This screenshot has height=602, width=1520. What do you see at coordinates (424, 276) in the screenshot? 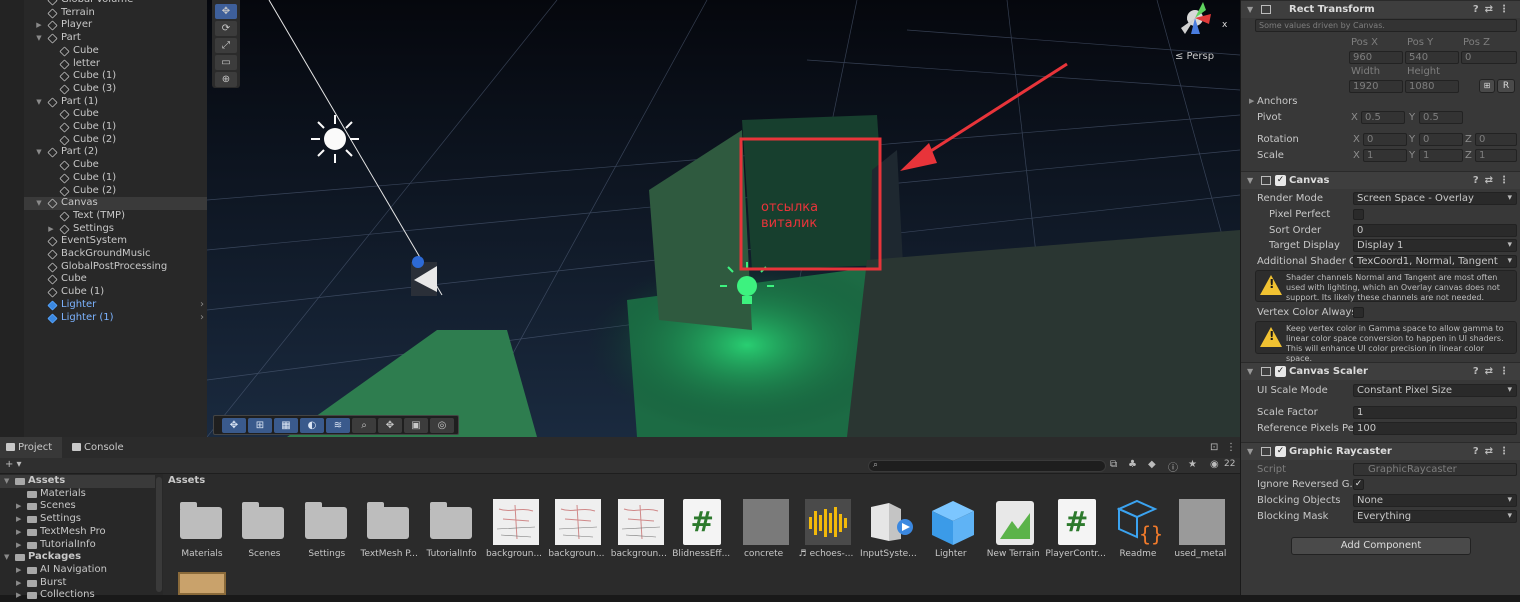
I see `camera-icon` at bounding box center [424, 276].